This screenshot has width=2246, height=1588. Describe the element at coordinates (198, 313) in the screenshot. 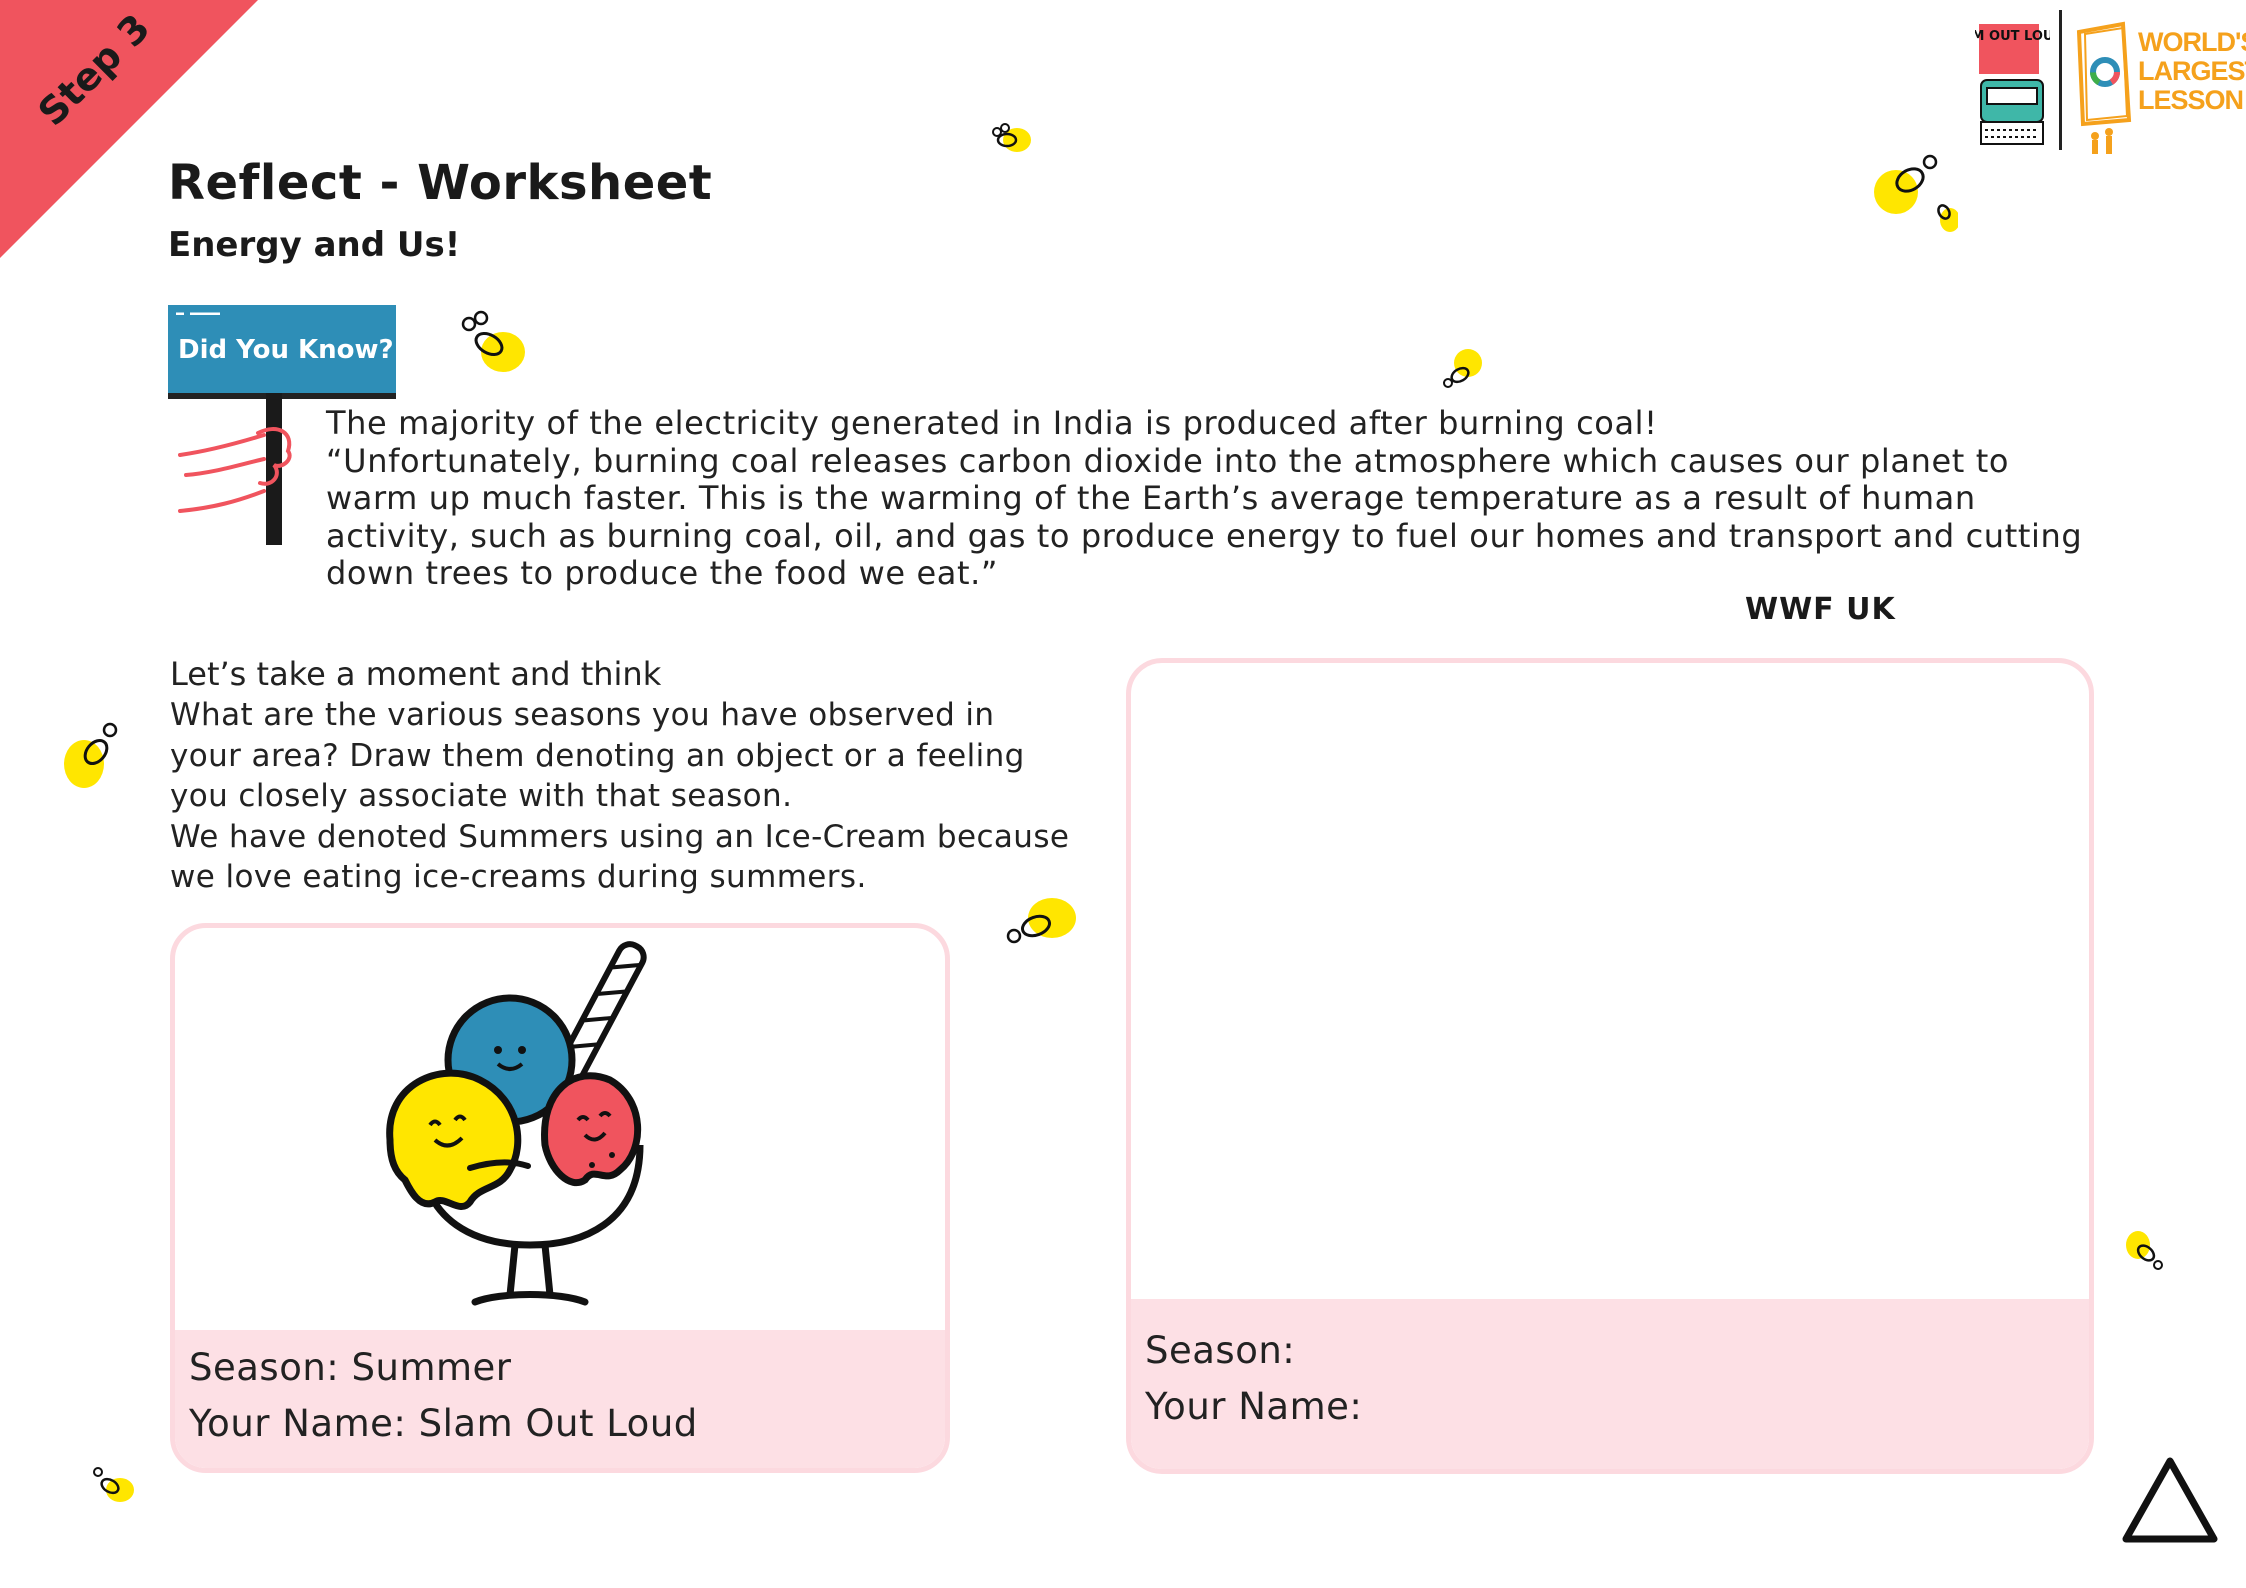

I see `sign-dash-icon` at that location.